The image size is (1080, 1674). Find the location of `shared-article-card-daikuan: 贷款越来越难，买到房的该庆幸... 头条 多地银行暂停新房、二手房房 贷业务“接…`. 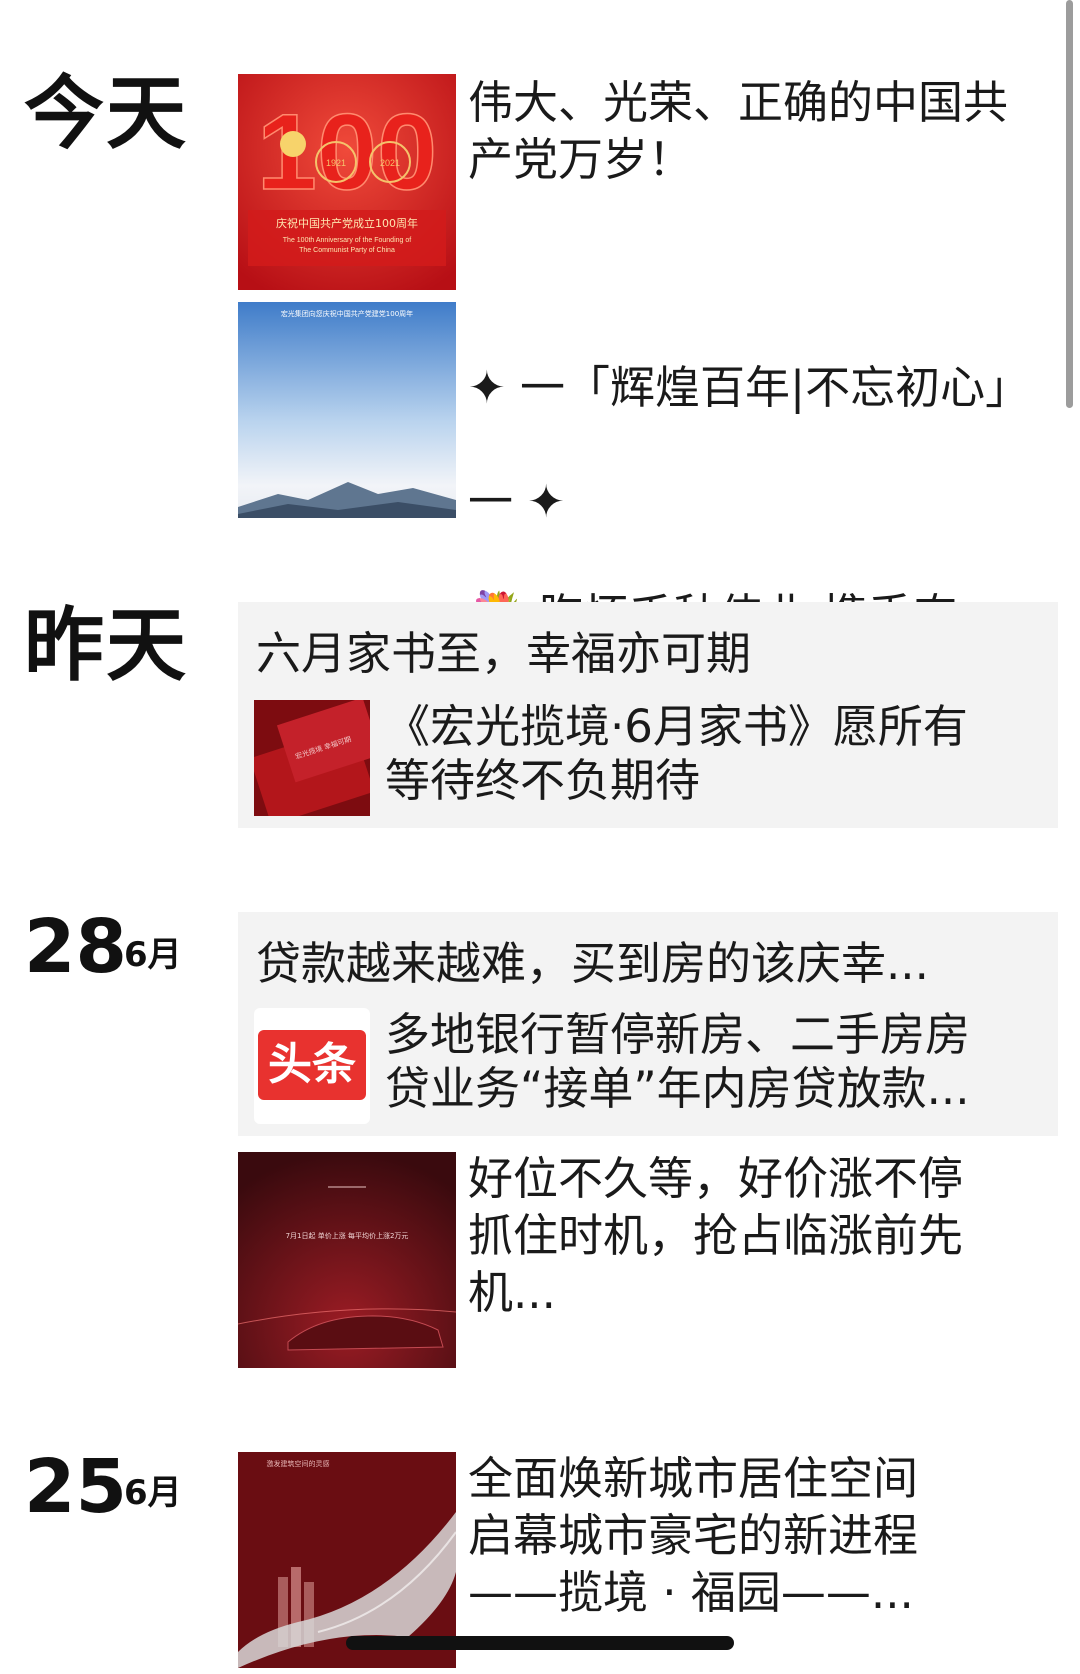

shared-article-card-daikuan: 贷款越来越难，买到房的该庆幸... 头条 多地银行暂停新房、二手房房 贷业务“接… is located at coordinates (648, 1024).